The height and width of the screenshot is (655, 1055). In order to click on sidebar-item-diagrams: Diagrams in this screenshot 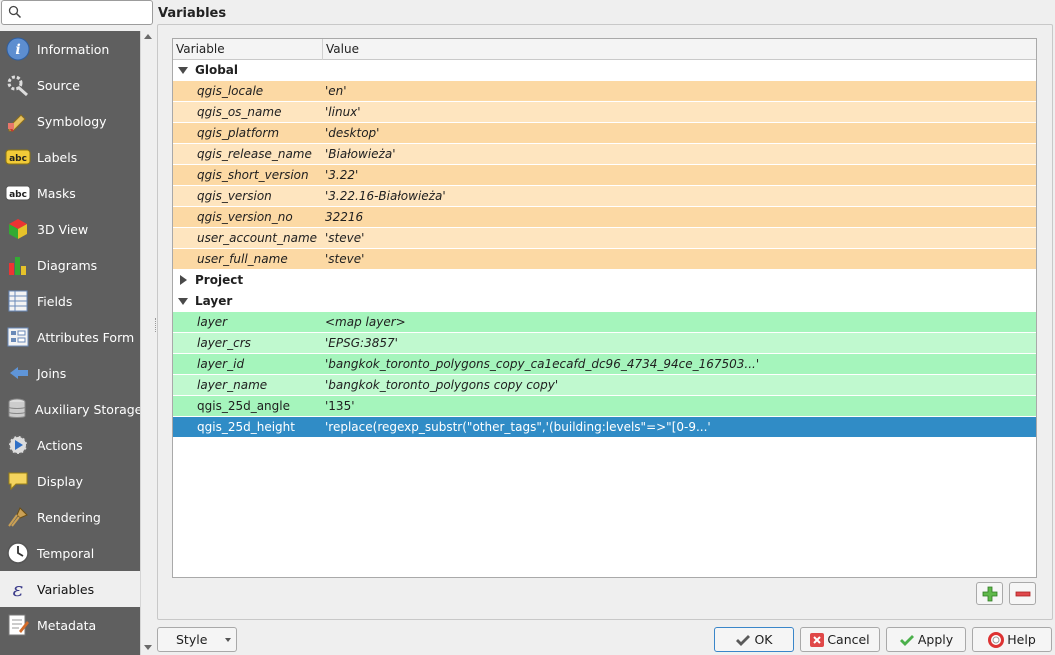, I will do `click(70, 265)`.